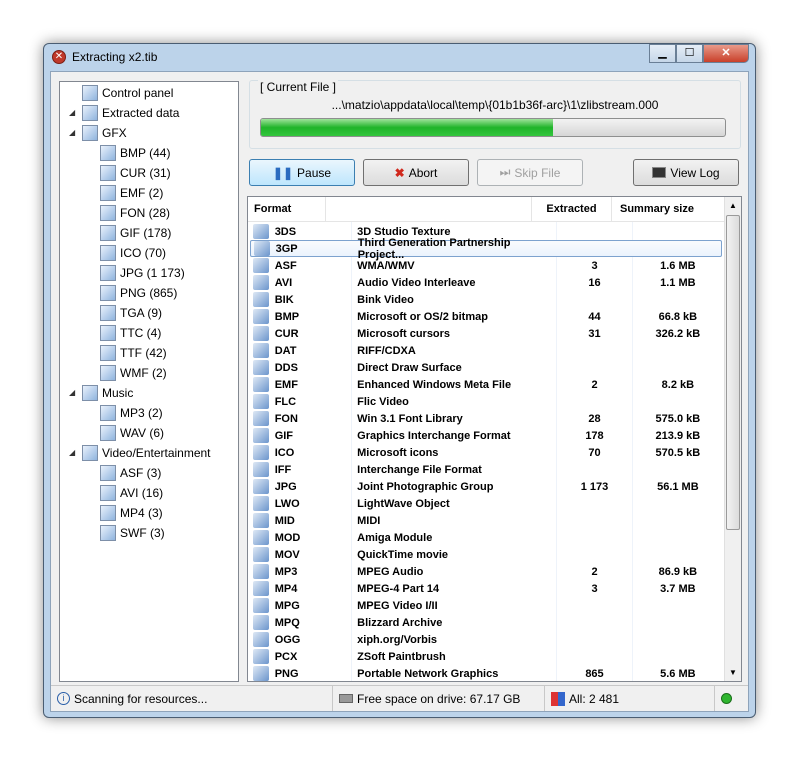  I want to click on tree-item: EMF (2), so click(131, 193).